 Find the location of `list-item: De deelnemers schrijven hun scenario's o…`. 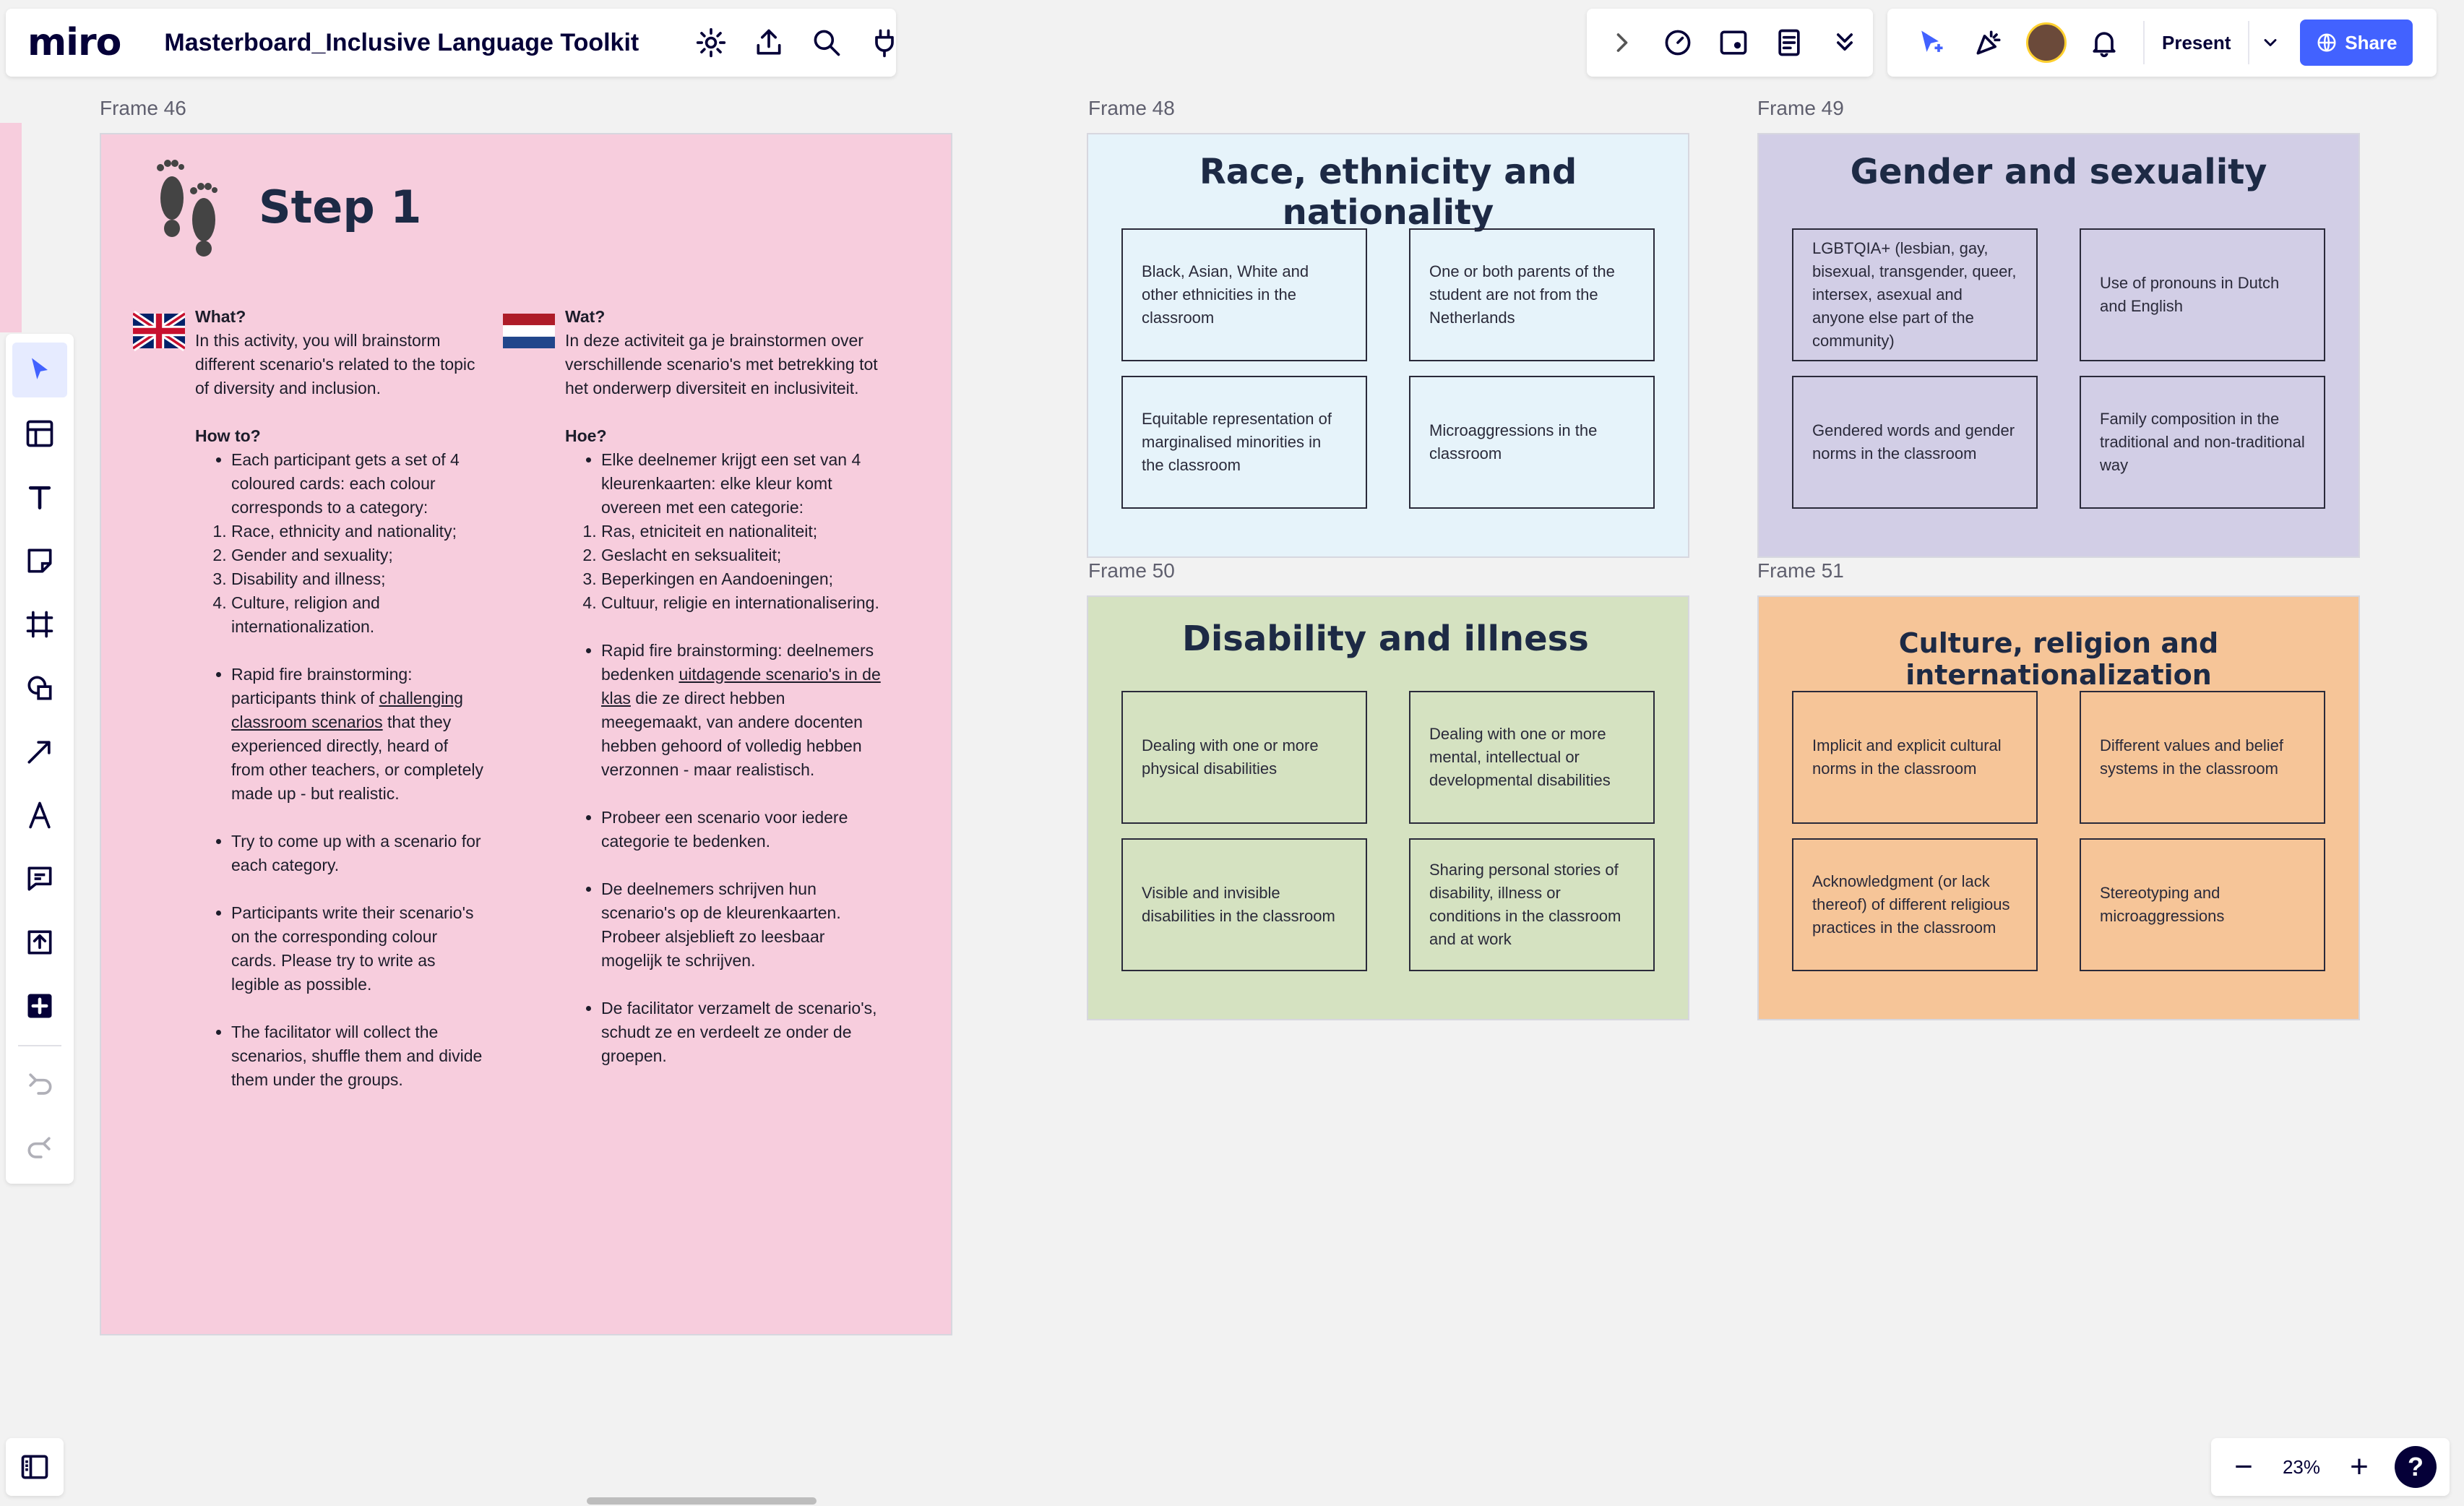

list-item: De deelnemers schrijven hun scenario's o… is located at coordinates (742, 925).